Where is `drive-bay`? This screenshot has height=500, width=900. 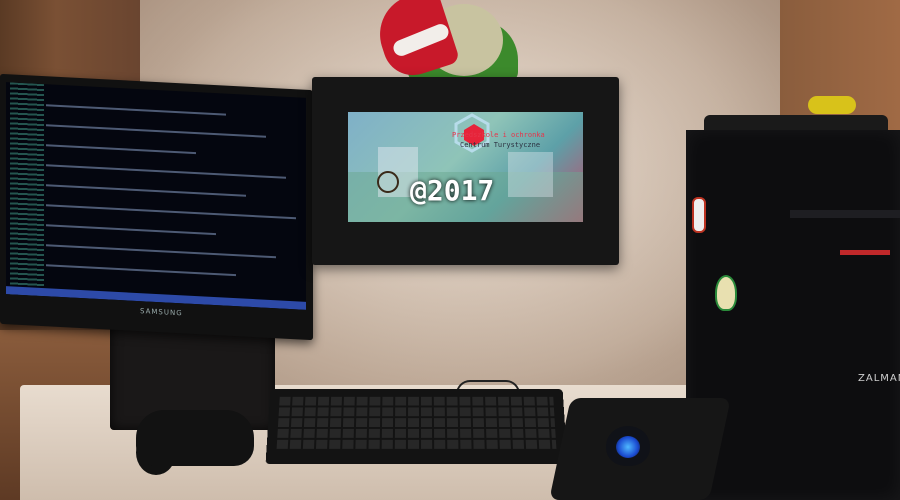 drive-bay is located at coordinates (845, 214).